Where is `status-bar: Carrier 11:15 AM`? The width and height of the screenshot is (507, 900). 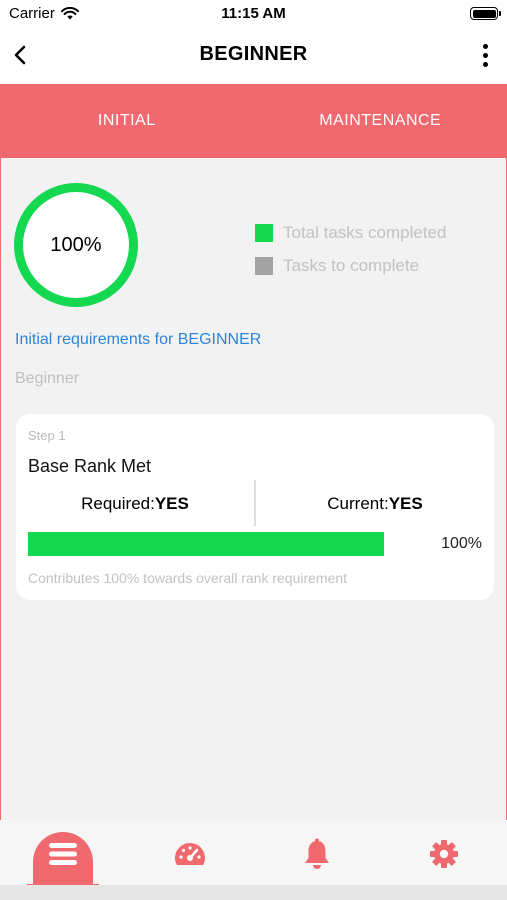 status-bar: Carrier 11:15 AM is located at coordinates (253, 15).